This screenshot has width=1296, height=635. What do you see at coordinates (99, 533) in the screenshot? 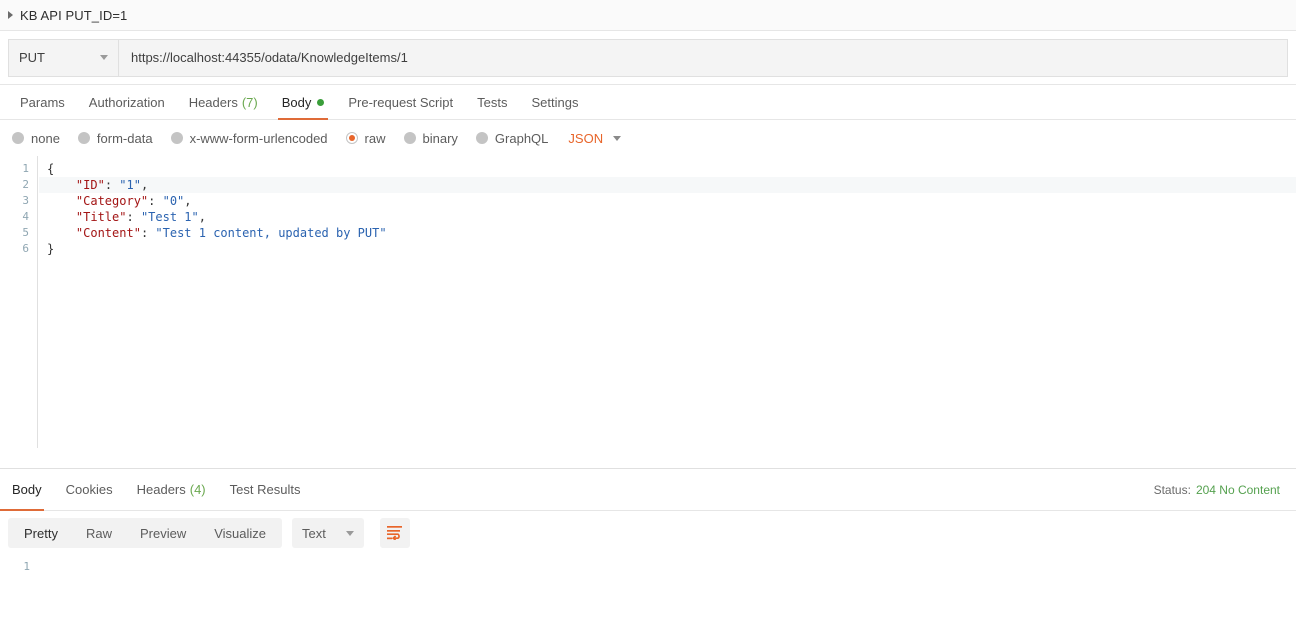
I see `response-view-raw: Raw` at bounding box center [99, 533].